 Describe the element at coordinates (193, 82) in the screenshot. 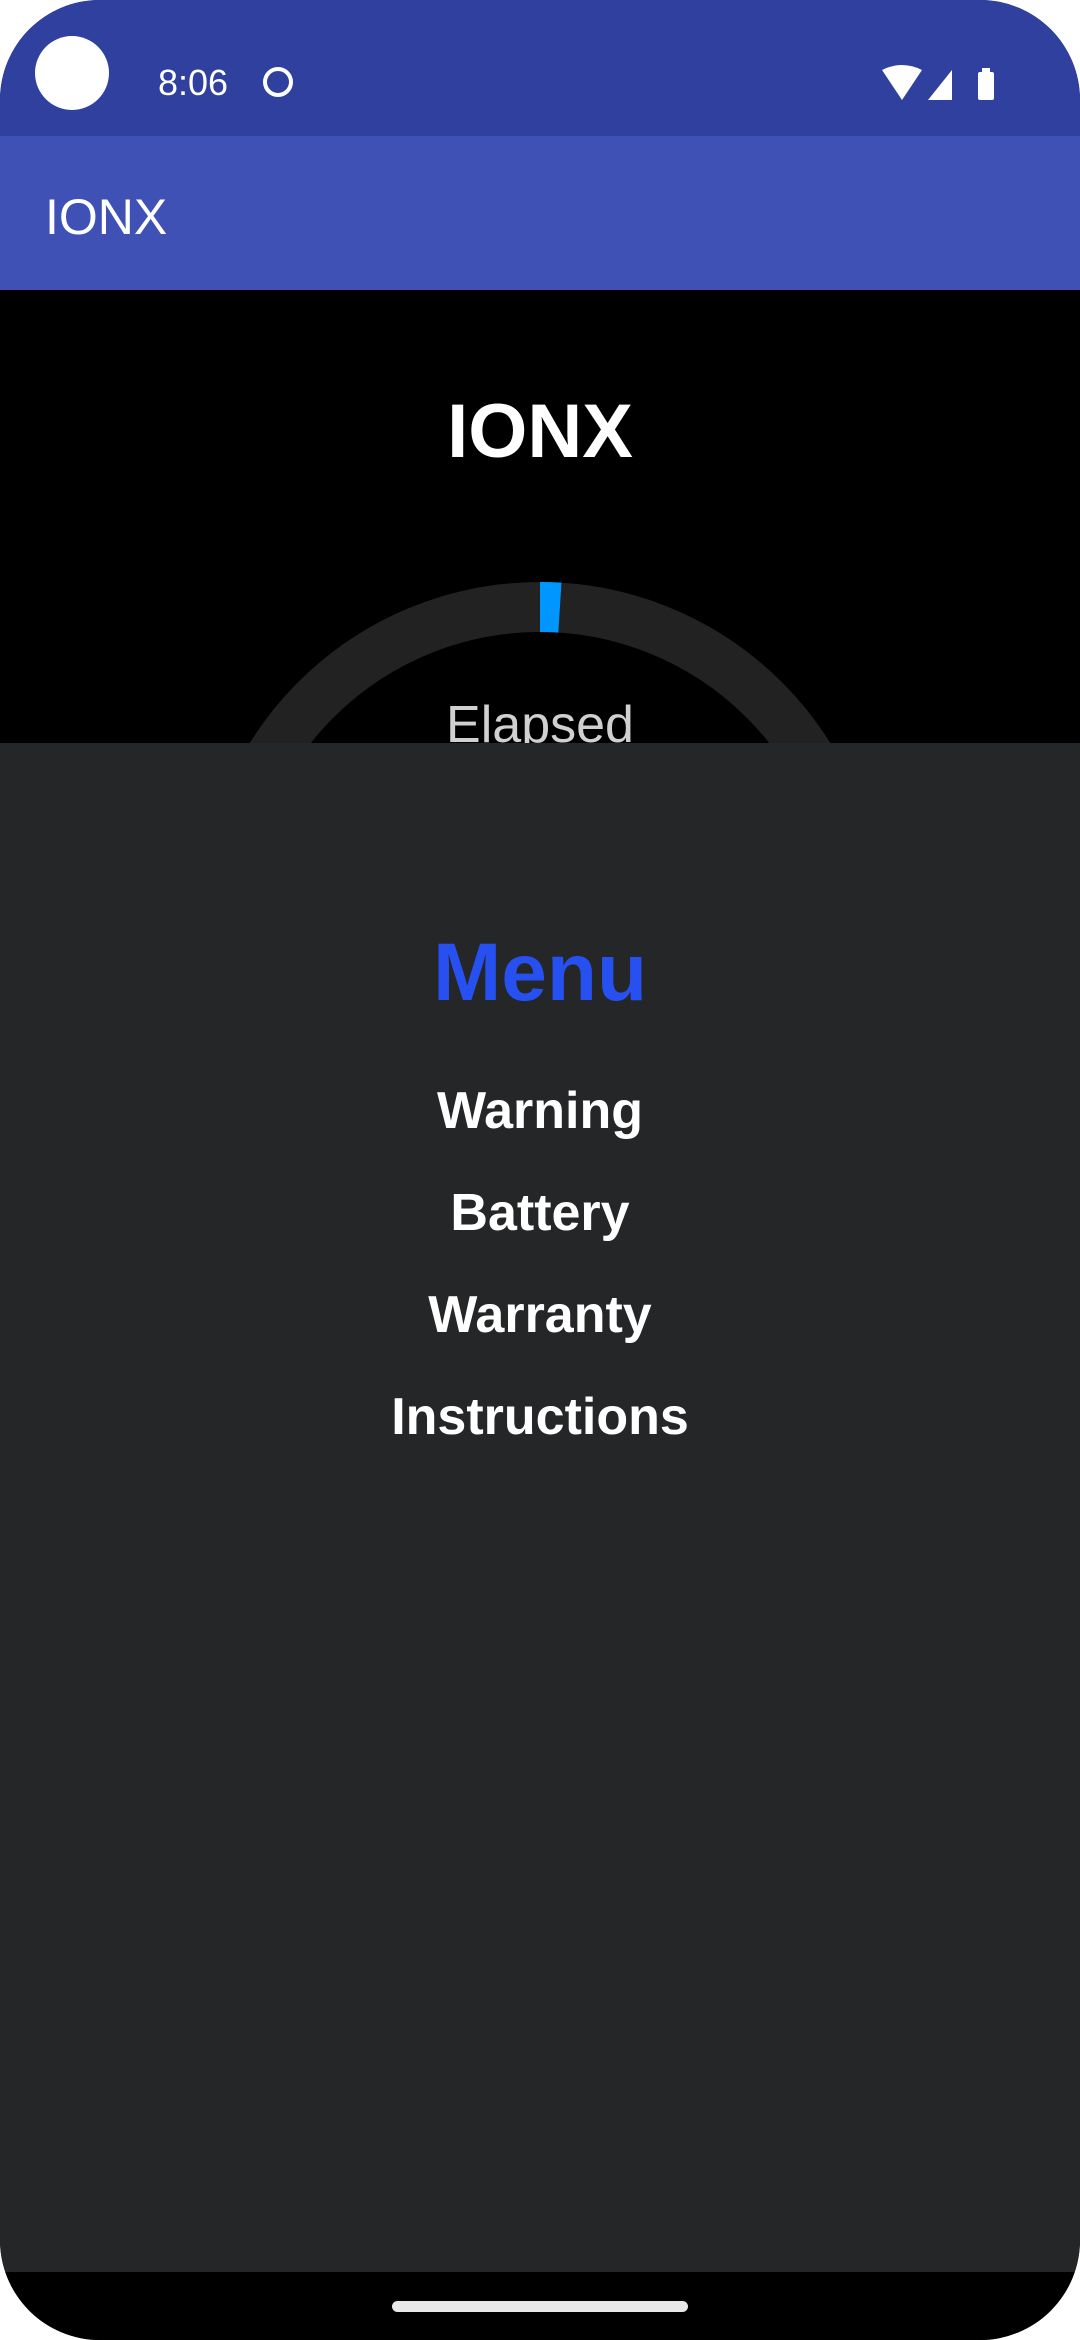

I see `status-time: 8:06` at that location.